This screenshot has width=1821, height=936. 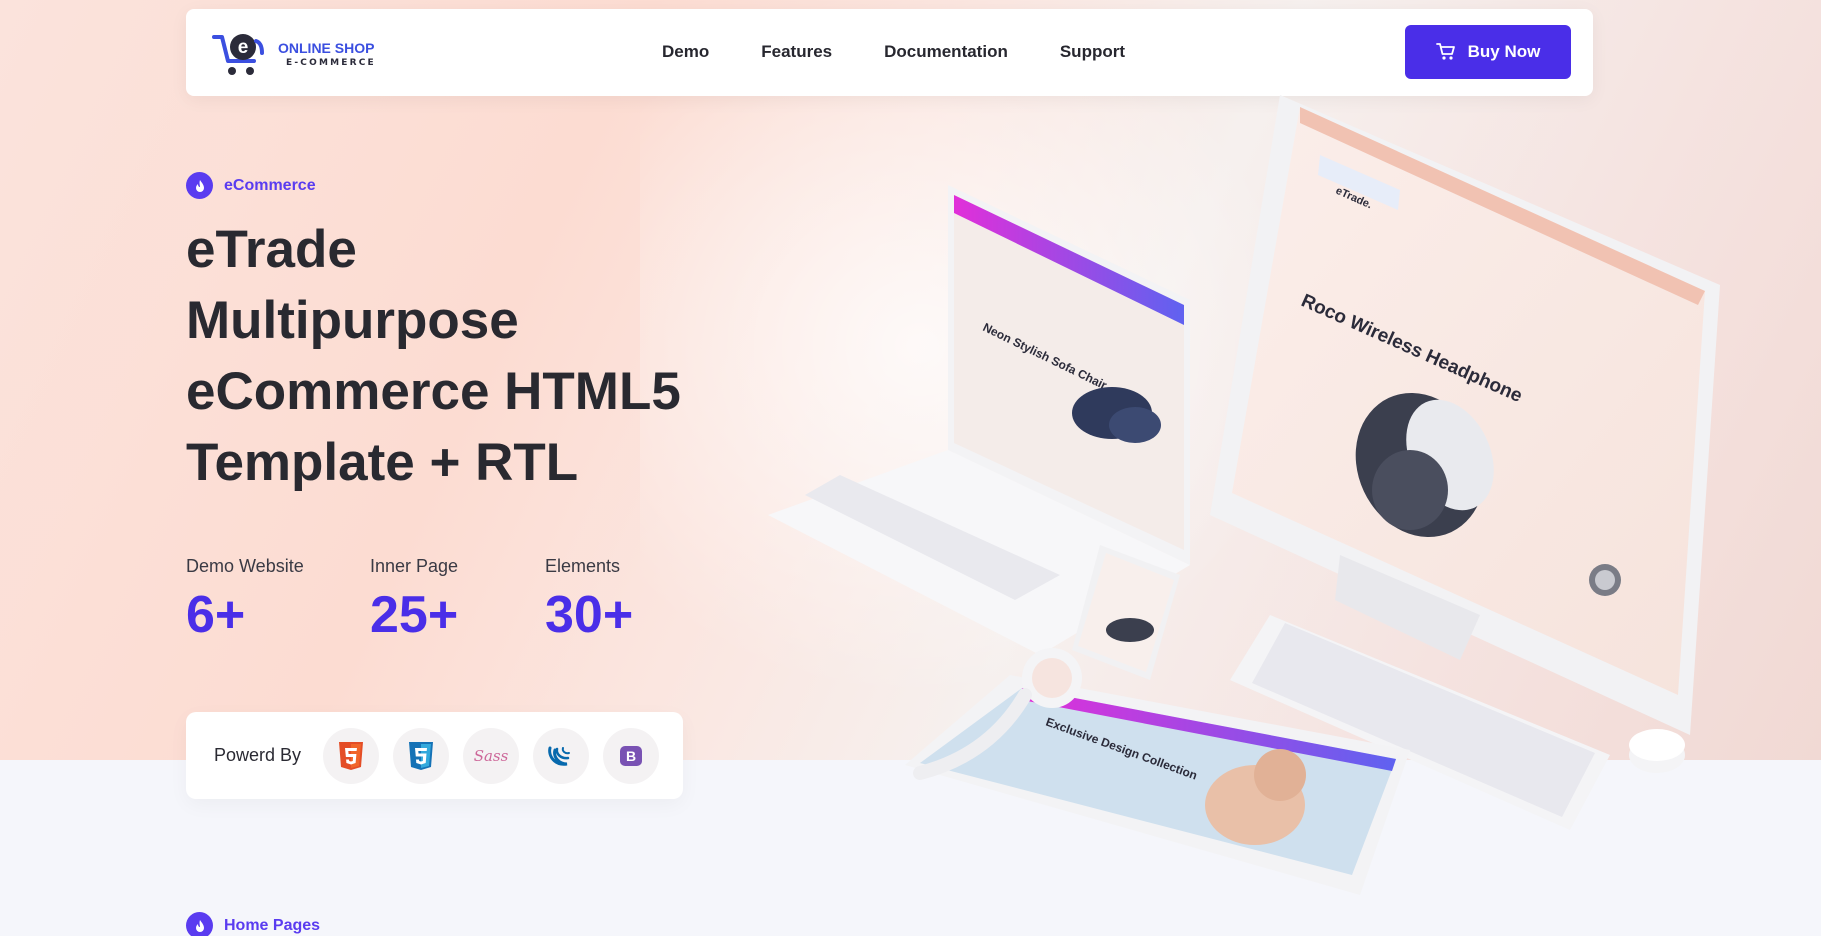 I want to click on cart-icon, so click(x=1445, y=51).